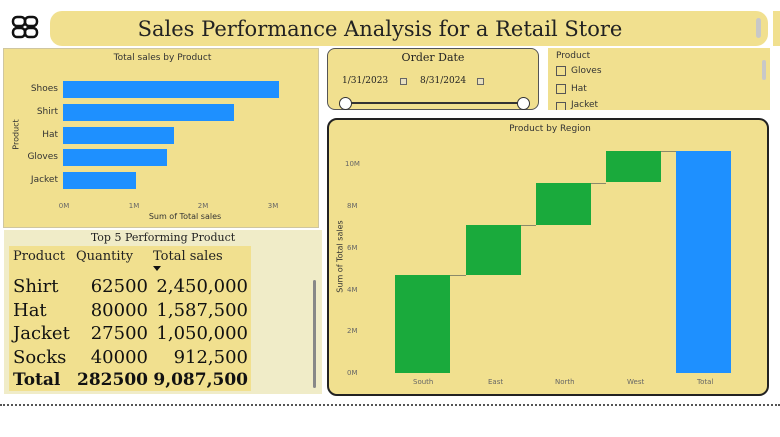  Describe the element at coordinates (104, 256) in the screenshot. I see `table-header: Quantity` at that location.